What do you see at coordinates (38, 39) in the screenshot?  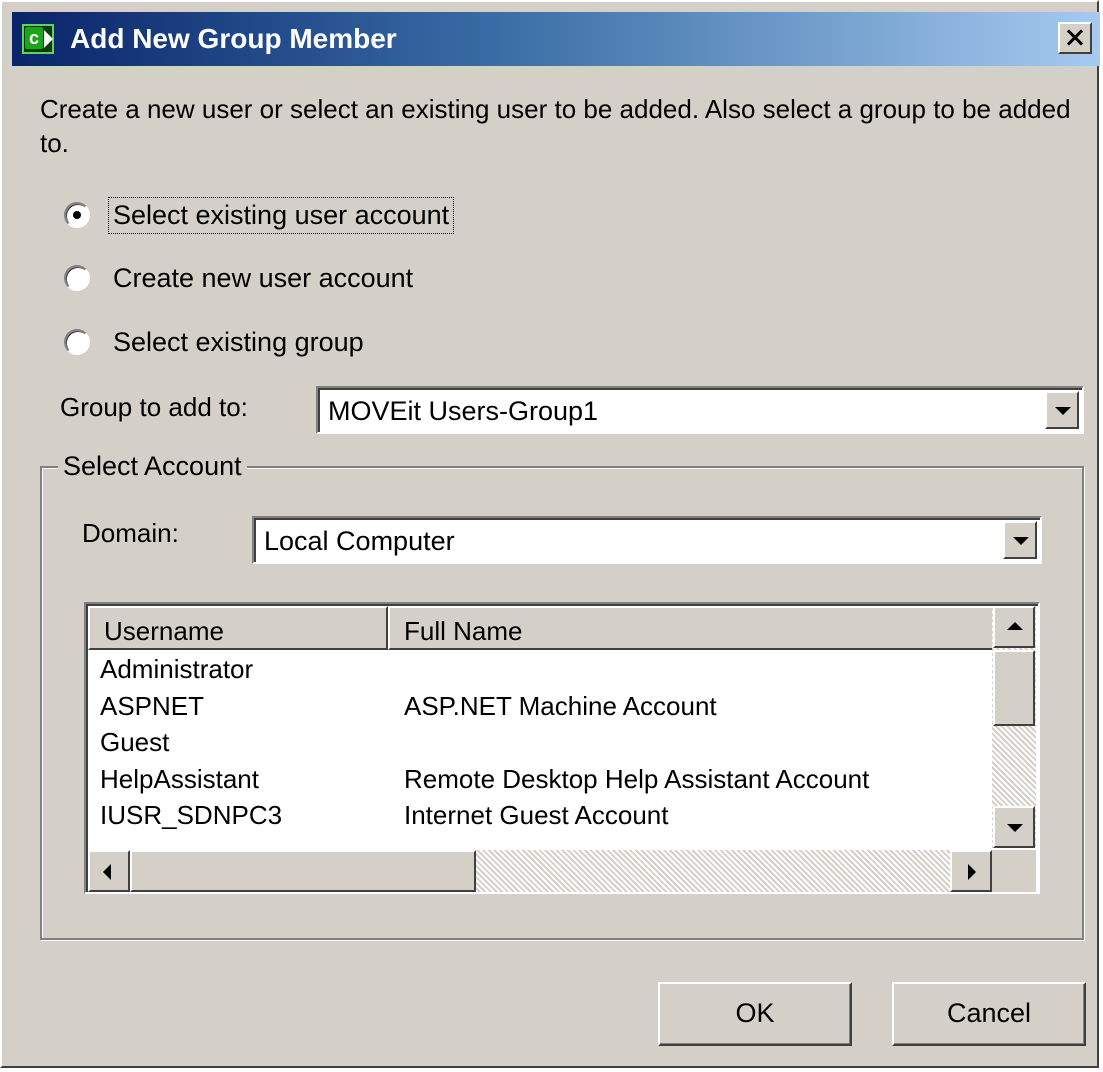 I see `moveit-central-icon: c` at bounding box center [38, 39].